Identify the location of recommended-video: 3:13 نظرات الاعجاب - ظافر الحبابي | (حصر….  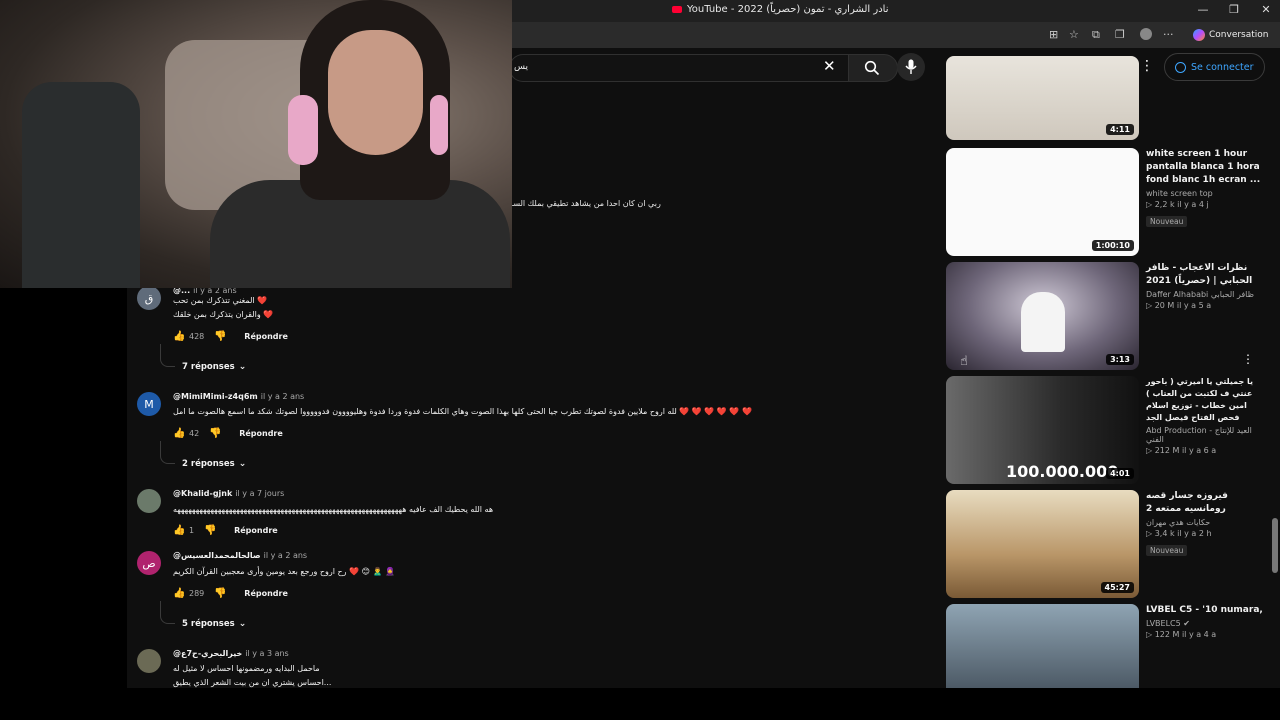
(1113, 316).